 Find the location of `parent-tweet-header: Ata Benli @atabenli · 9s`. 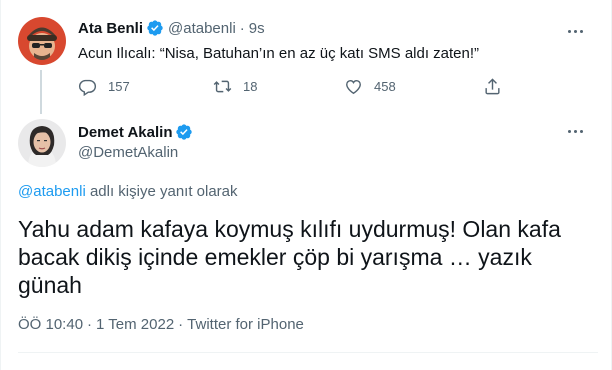

parent-tweet-header: Ata Benli @atabenli · 9s is located at coordinates (171, 28).